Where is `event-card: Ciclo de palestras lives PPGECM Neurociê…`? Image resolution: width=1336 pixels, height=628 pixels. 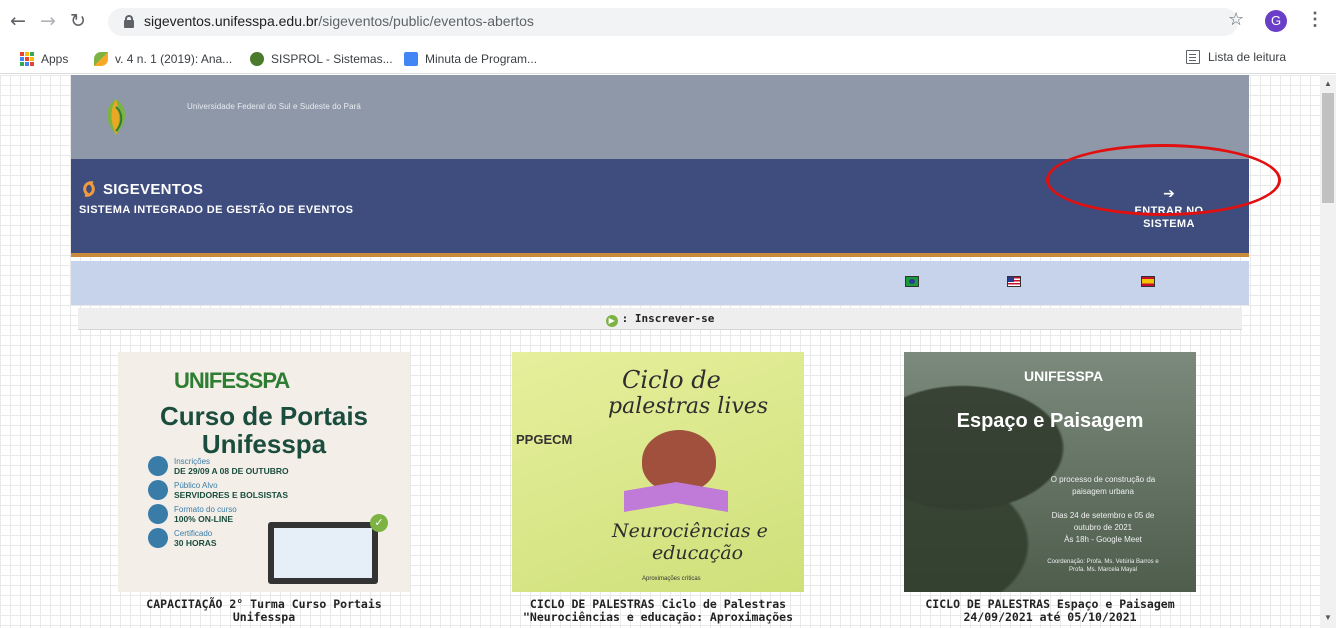 event-card: Ciclo de palestras lives PPGECM Neurociê… is located at coordinates (658, 488).